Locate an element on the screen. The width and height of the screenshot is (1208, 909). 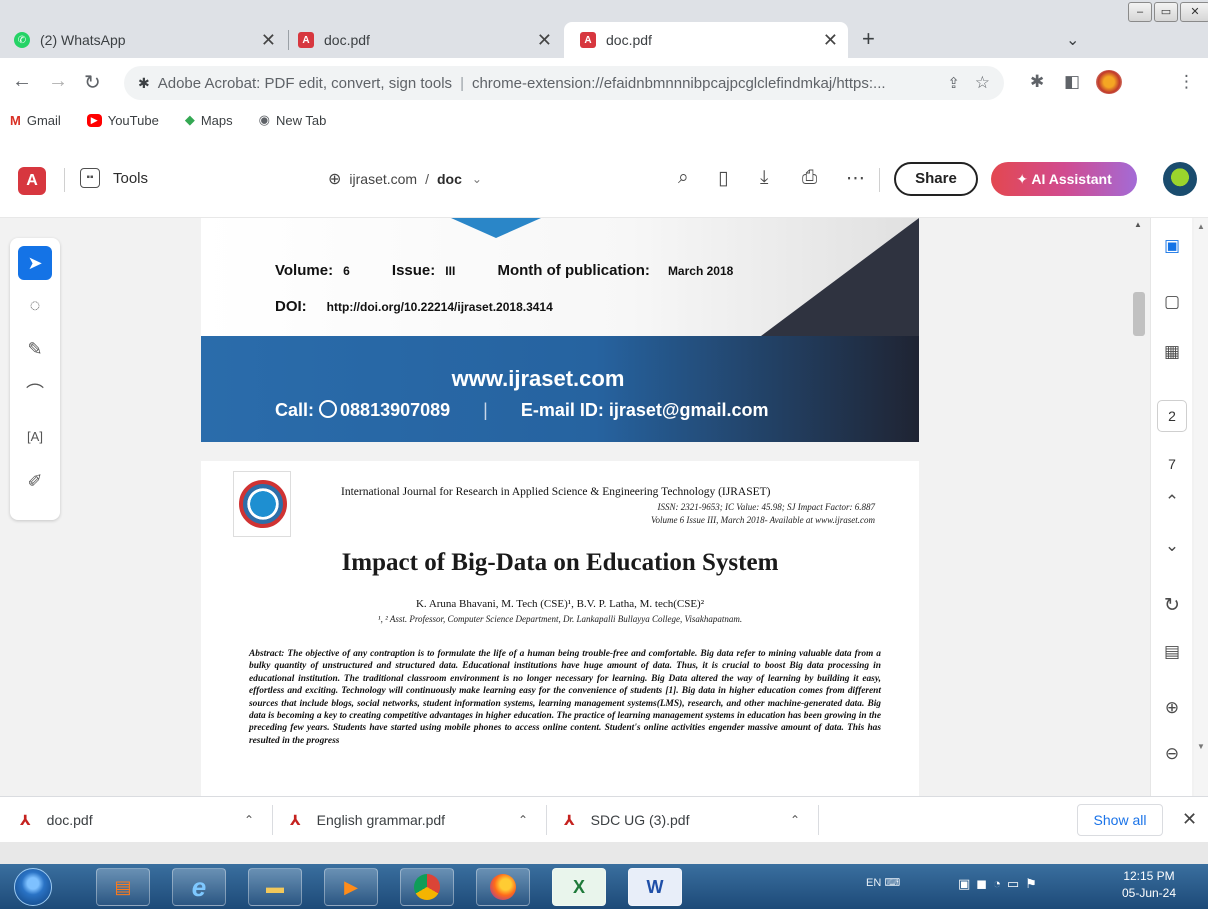
comment-icon: ◌ is located at coordinates (35, 305).